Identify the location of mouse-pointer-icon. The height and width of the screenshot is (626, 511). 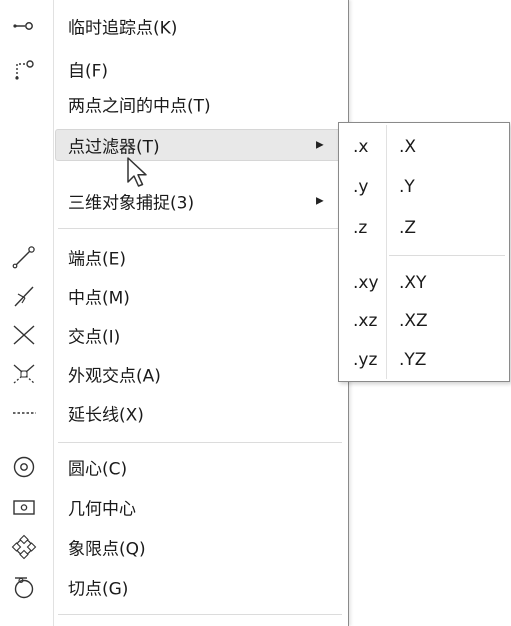
(137, 172).